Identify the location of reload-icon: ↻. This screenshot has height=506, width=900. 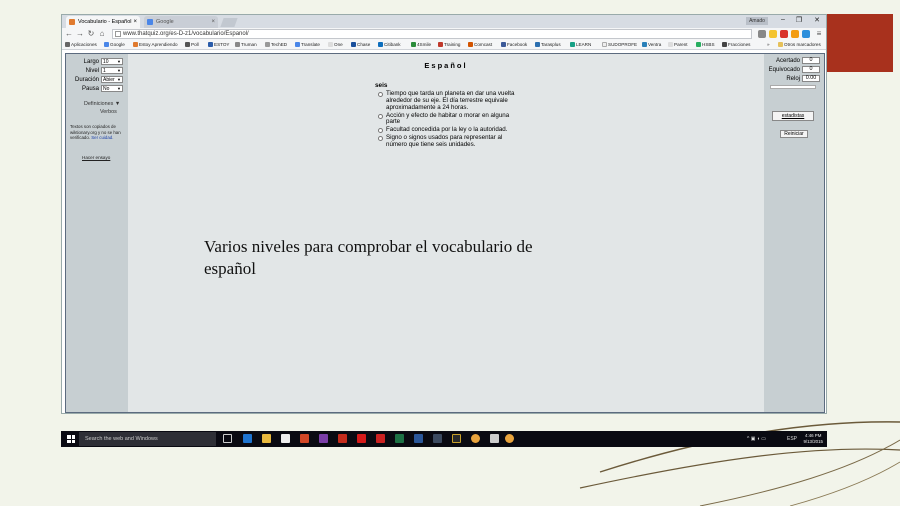
(91, 34).